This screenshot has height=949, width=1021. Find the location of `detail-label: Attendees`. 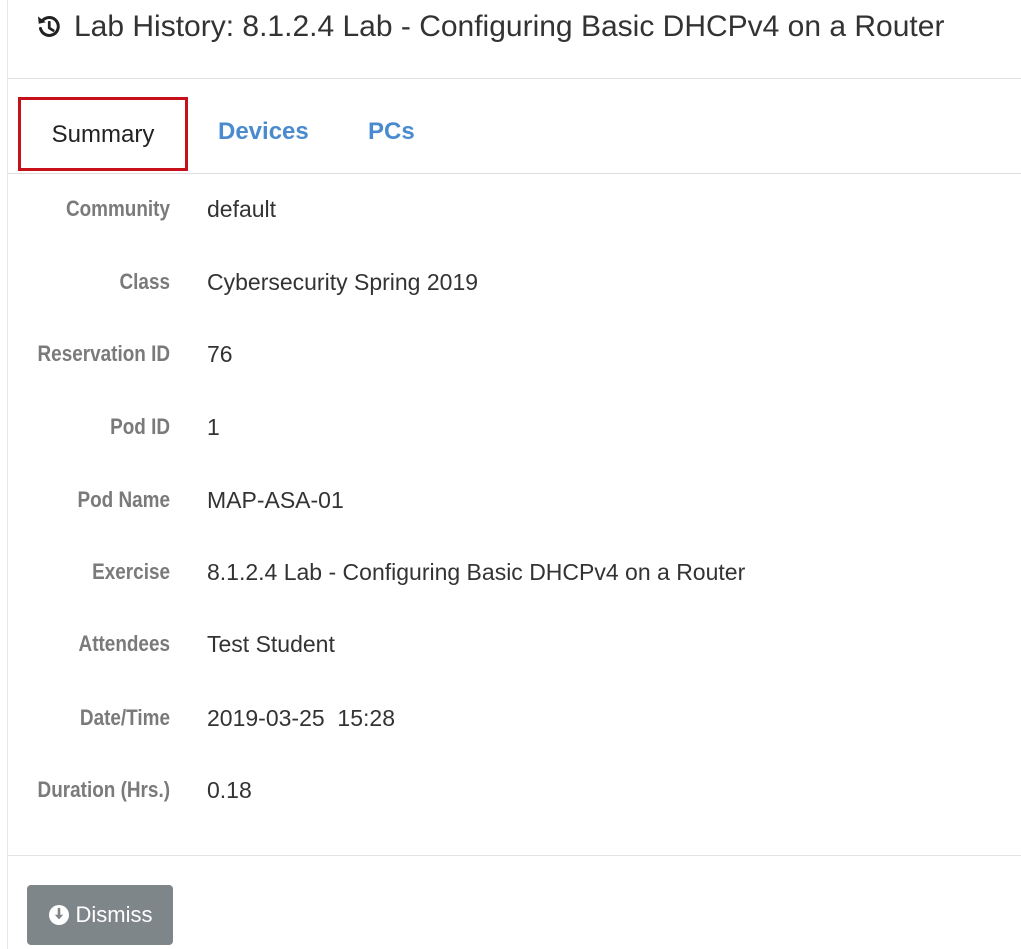

detail-label: Attendees is located at coordinates (124, 643).